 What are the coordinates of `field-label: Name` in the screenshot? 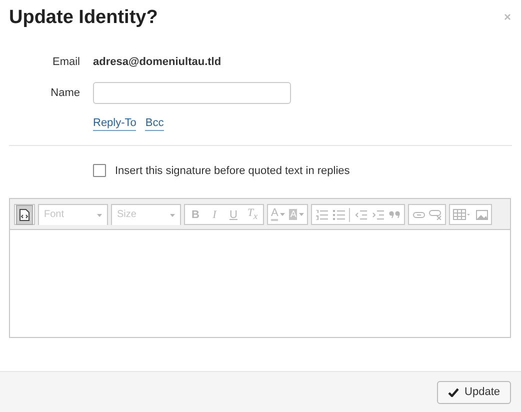 It's located at (65, 93).